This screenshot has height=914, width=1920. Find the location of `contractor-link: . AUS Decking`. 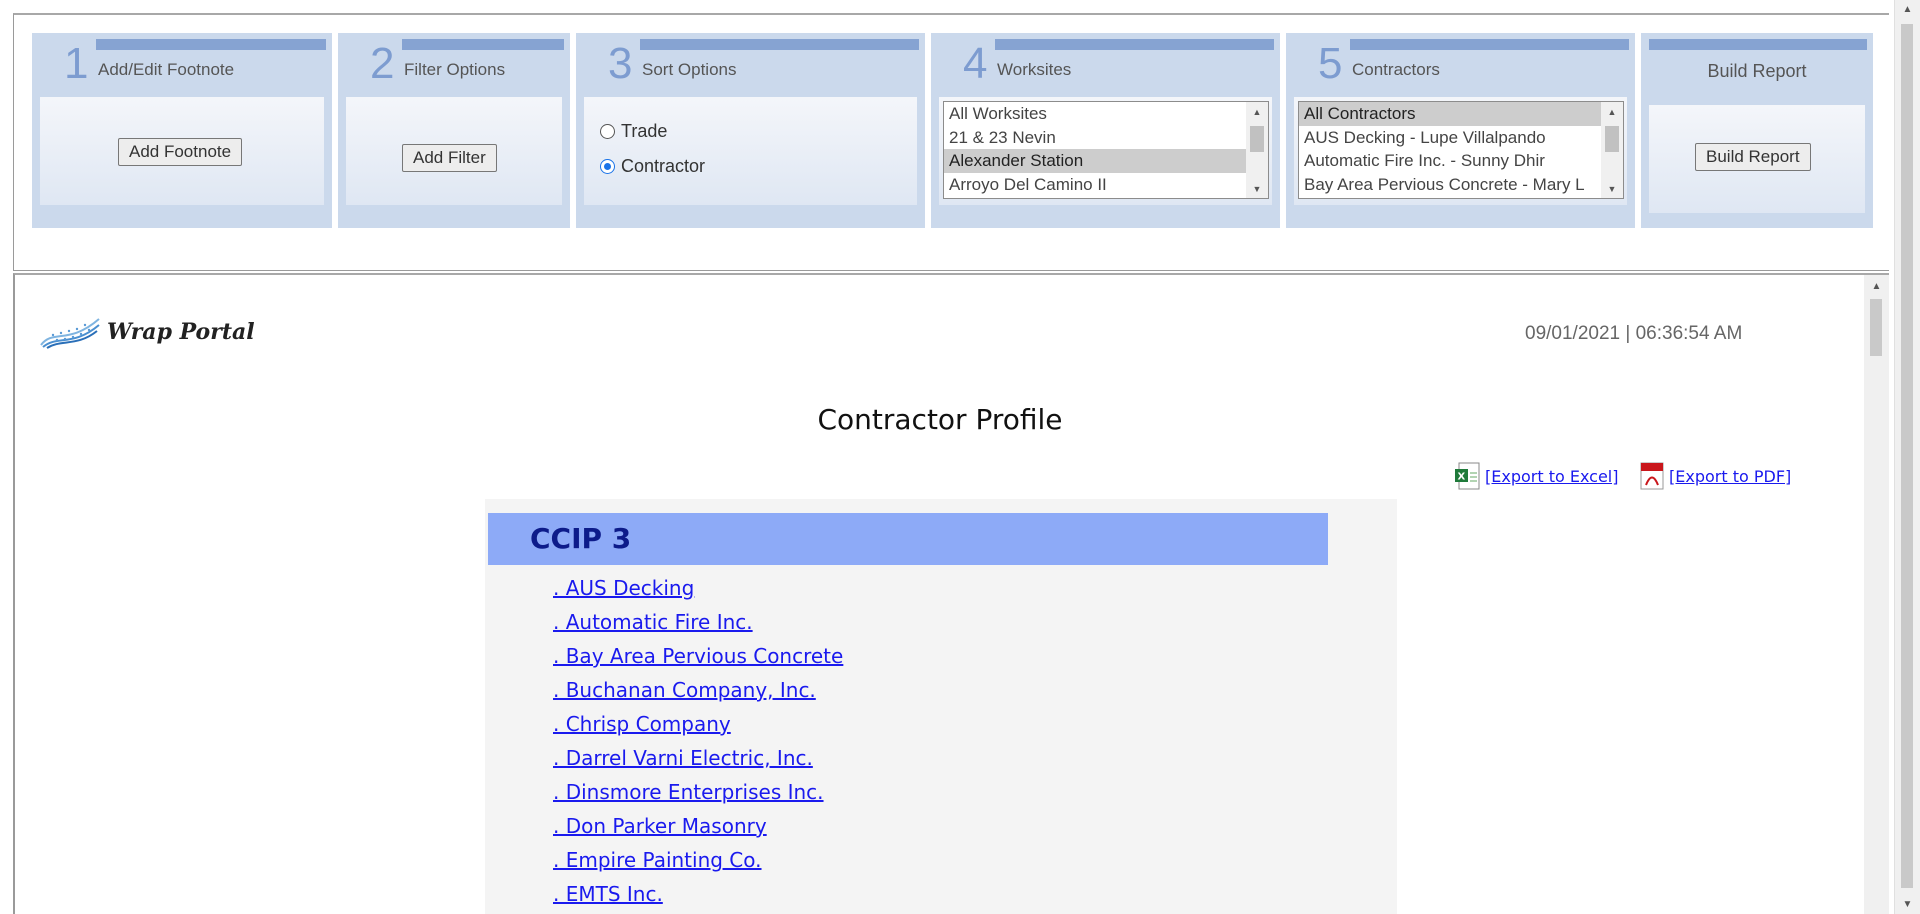

contractor-link: . AUS Decking is located at coordinates (623, 588).